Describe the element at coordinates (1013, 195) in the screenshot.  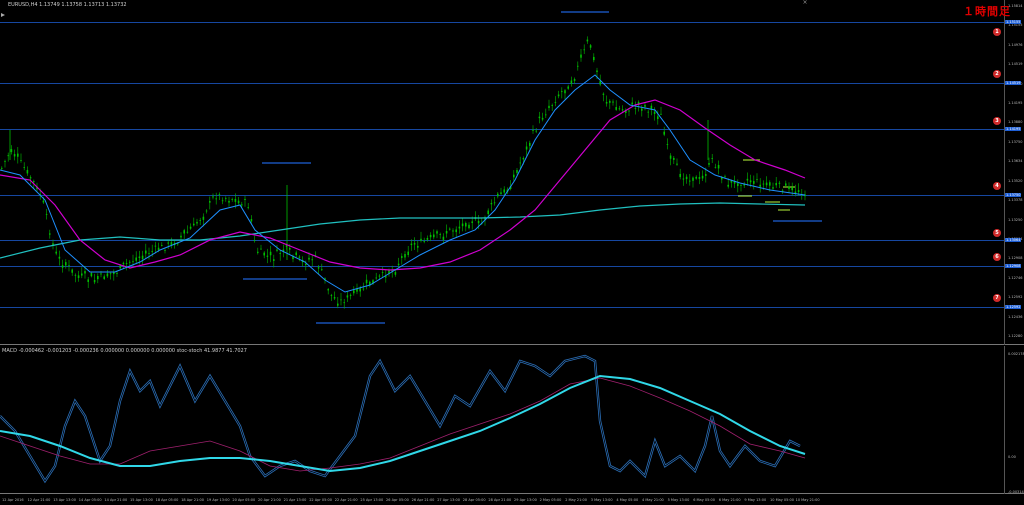
I see `price-tag: 1.13750` at that location.